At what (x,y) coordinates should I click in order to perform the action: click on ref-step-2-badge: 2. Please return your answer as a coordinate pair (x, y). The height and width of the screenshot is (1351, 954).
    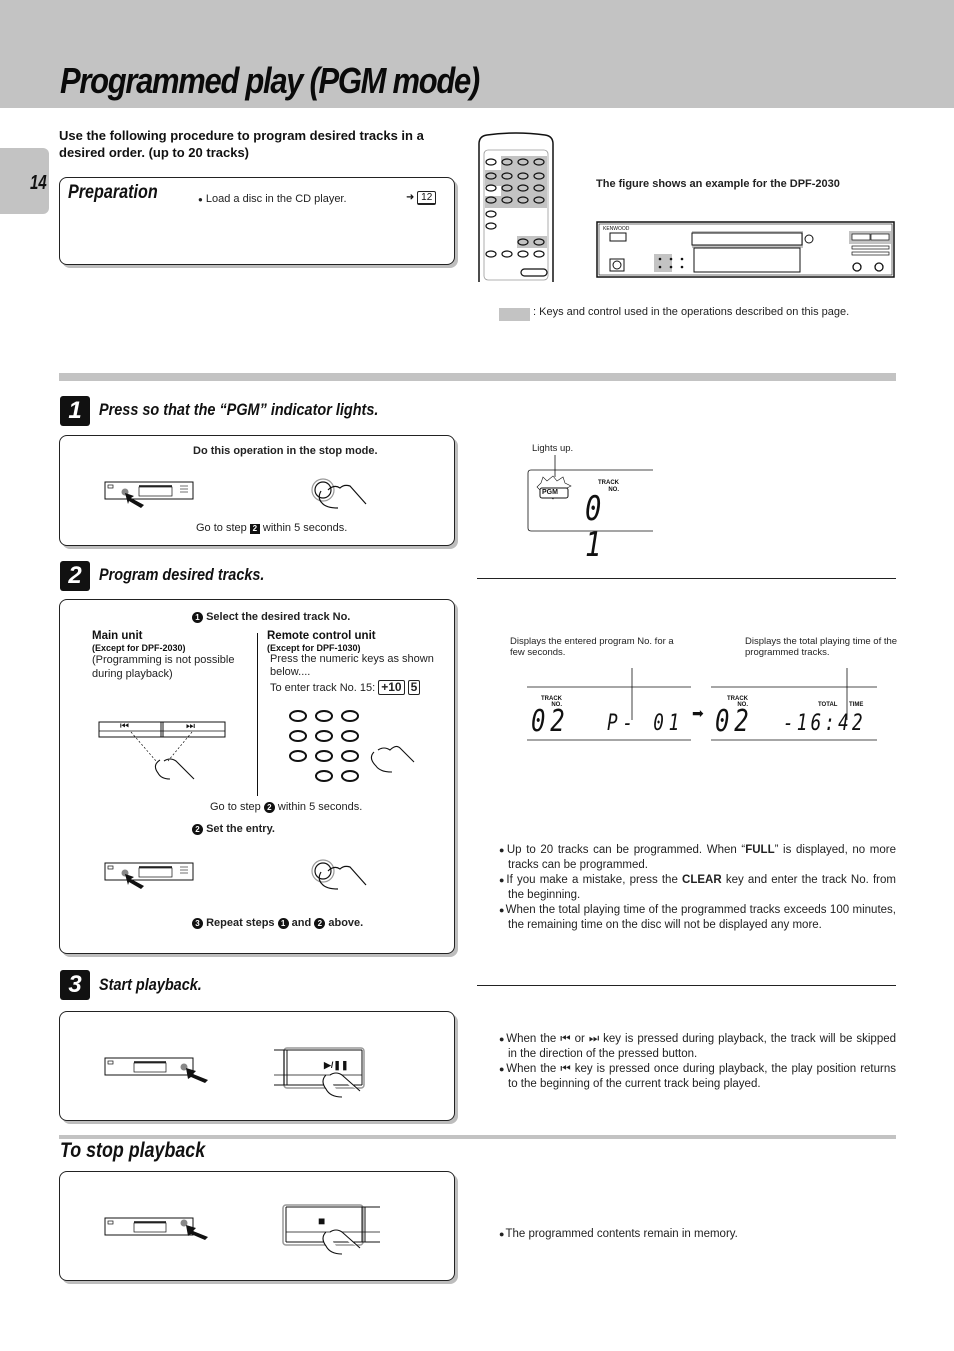
    Looking at the image, I should click on (320, 923).